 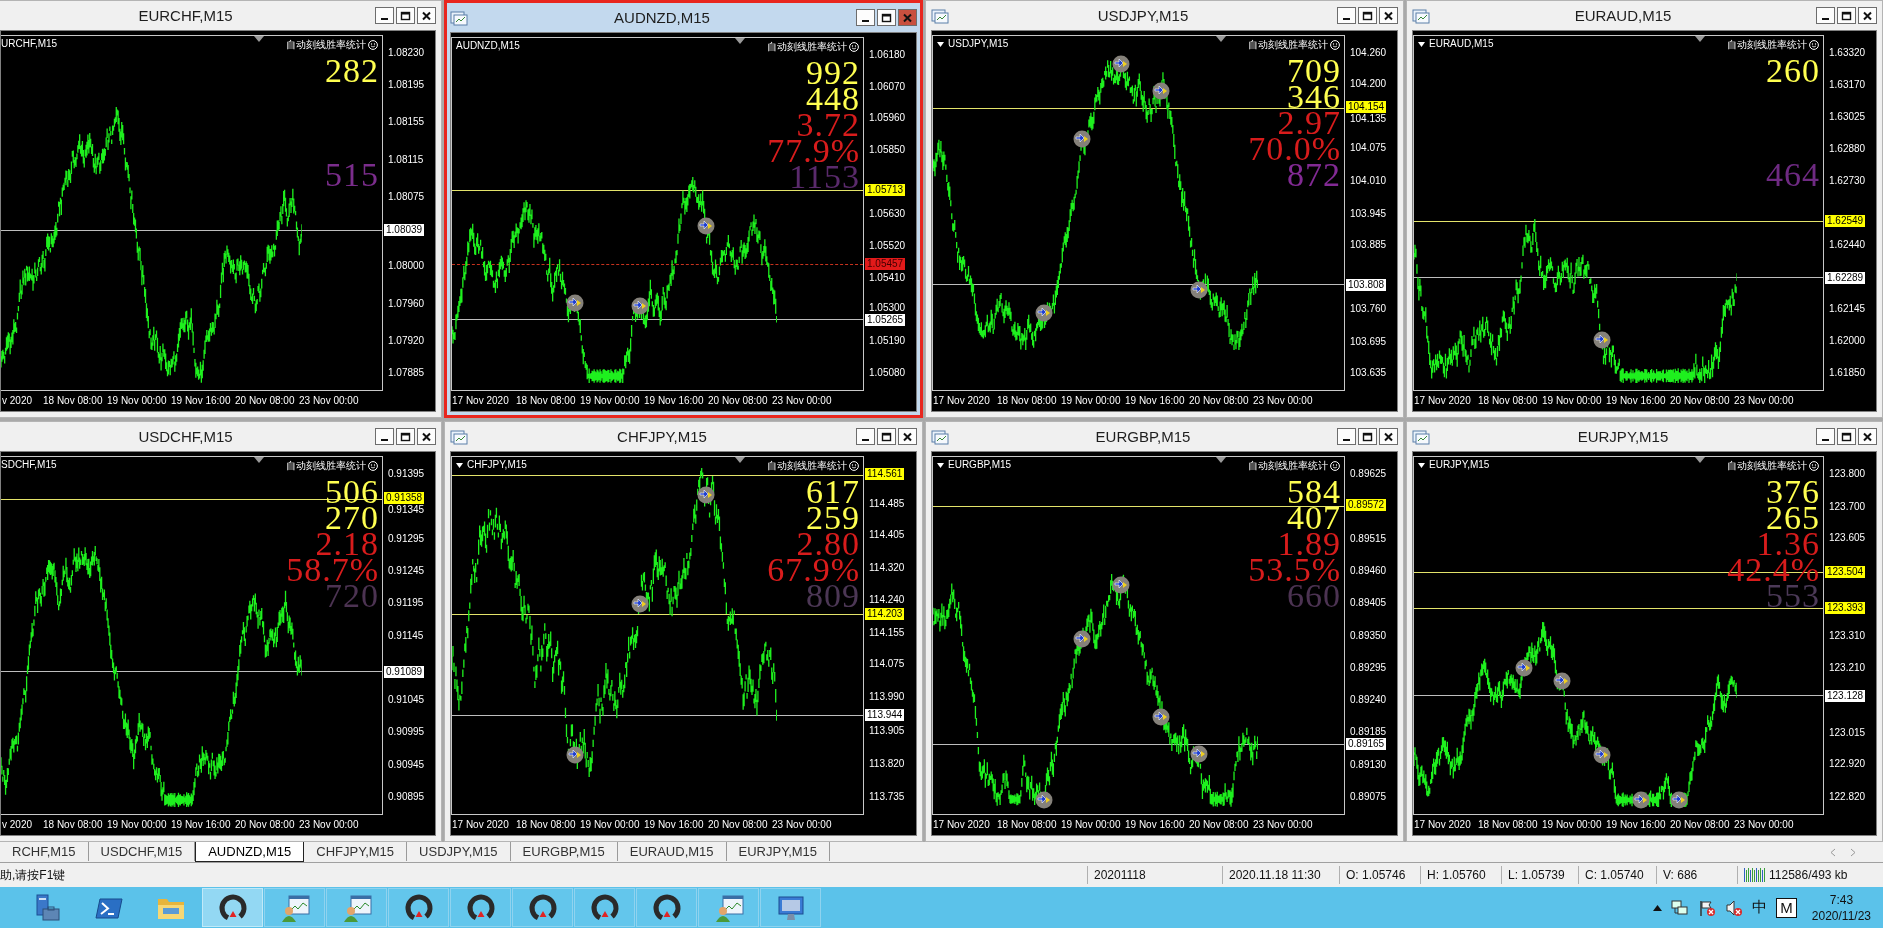 What do you see at coordinates (1847, 340) in the screenshot?
I see `price-label: 1.62000` at bounding box center [1847, 340].